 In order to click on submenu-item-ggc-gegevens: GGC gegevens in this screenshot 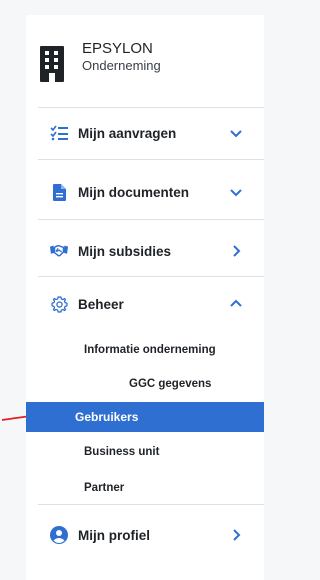, I will do `click(145, 384)`.